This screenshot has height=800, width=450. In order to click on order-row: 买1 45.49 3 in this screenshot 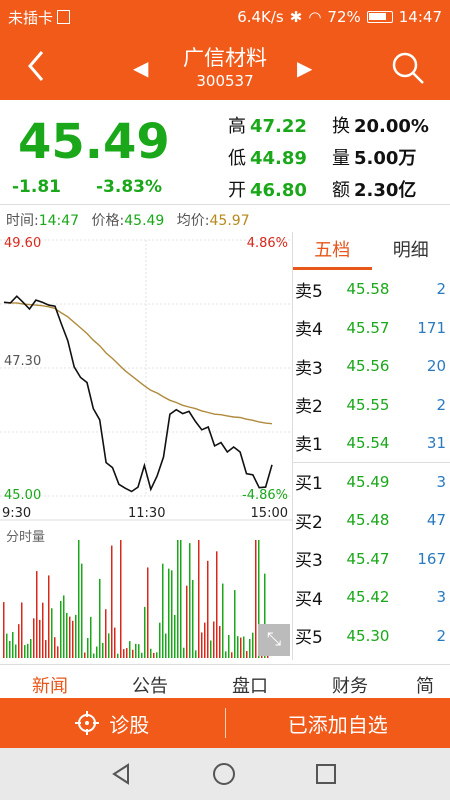, I will do `click(371, 482)`.